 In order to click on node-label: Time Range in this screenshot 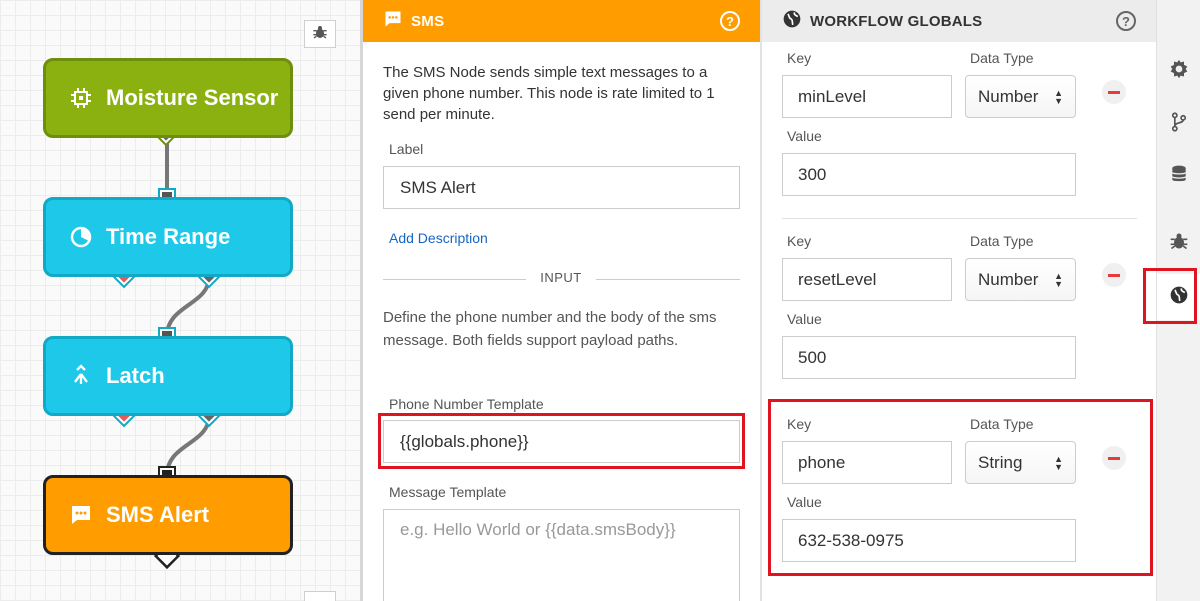, I will do `click(168, 236)`.